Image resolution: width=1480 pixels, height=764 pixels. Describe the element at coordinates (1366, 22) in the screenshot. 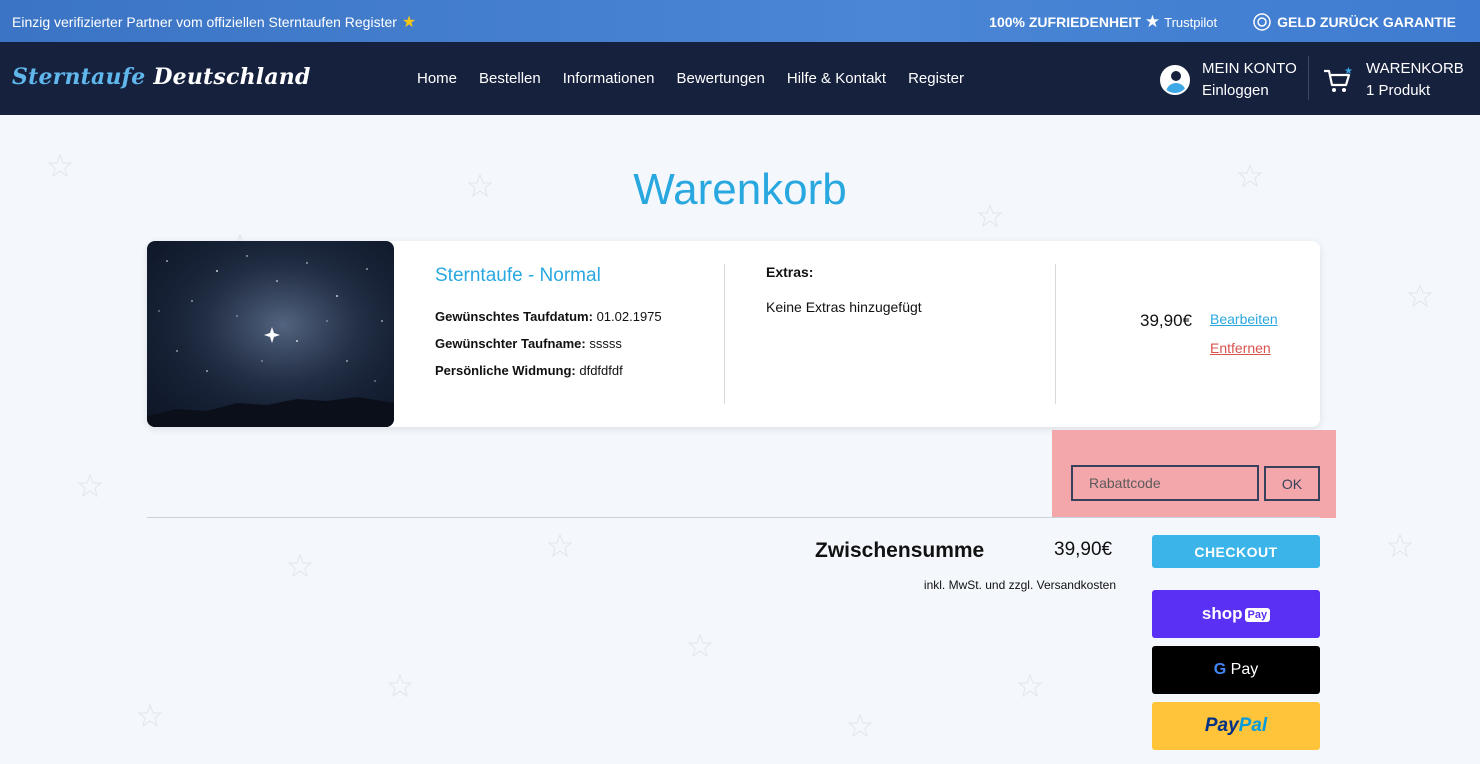

I see `guarantee-text: GELD ZURÜCK GARANTIE` at that location.